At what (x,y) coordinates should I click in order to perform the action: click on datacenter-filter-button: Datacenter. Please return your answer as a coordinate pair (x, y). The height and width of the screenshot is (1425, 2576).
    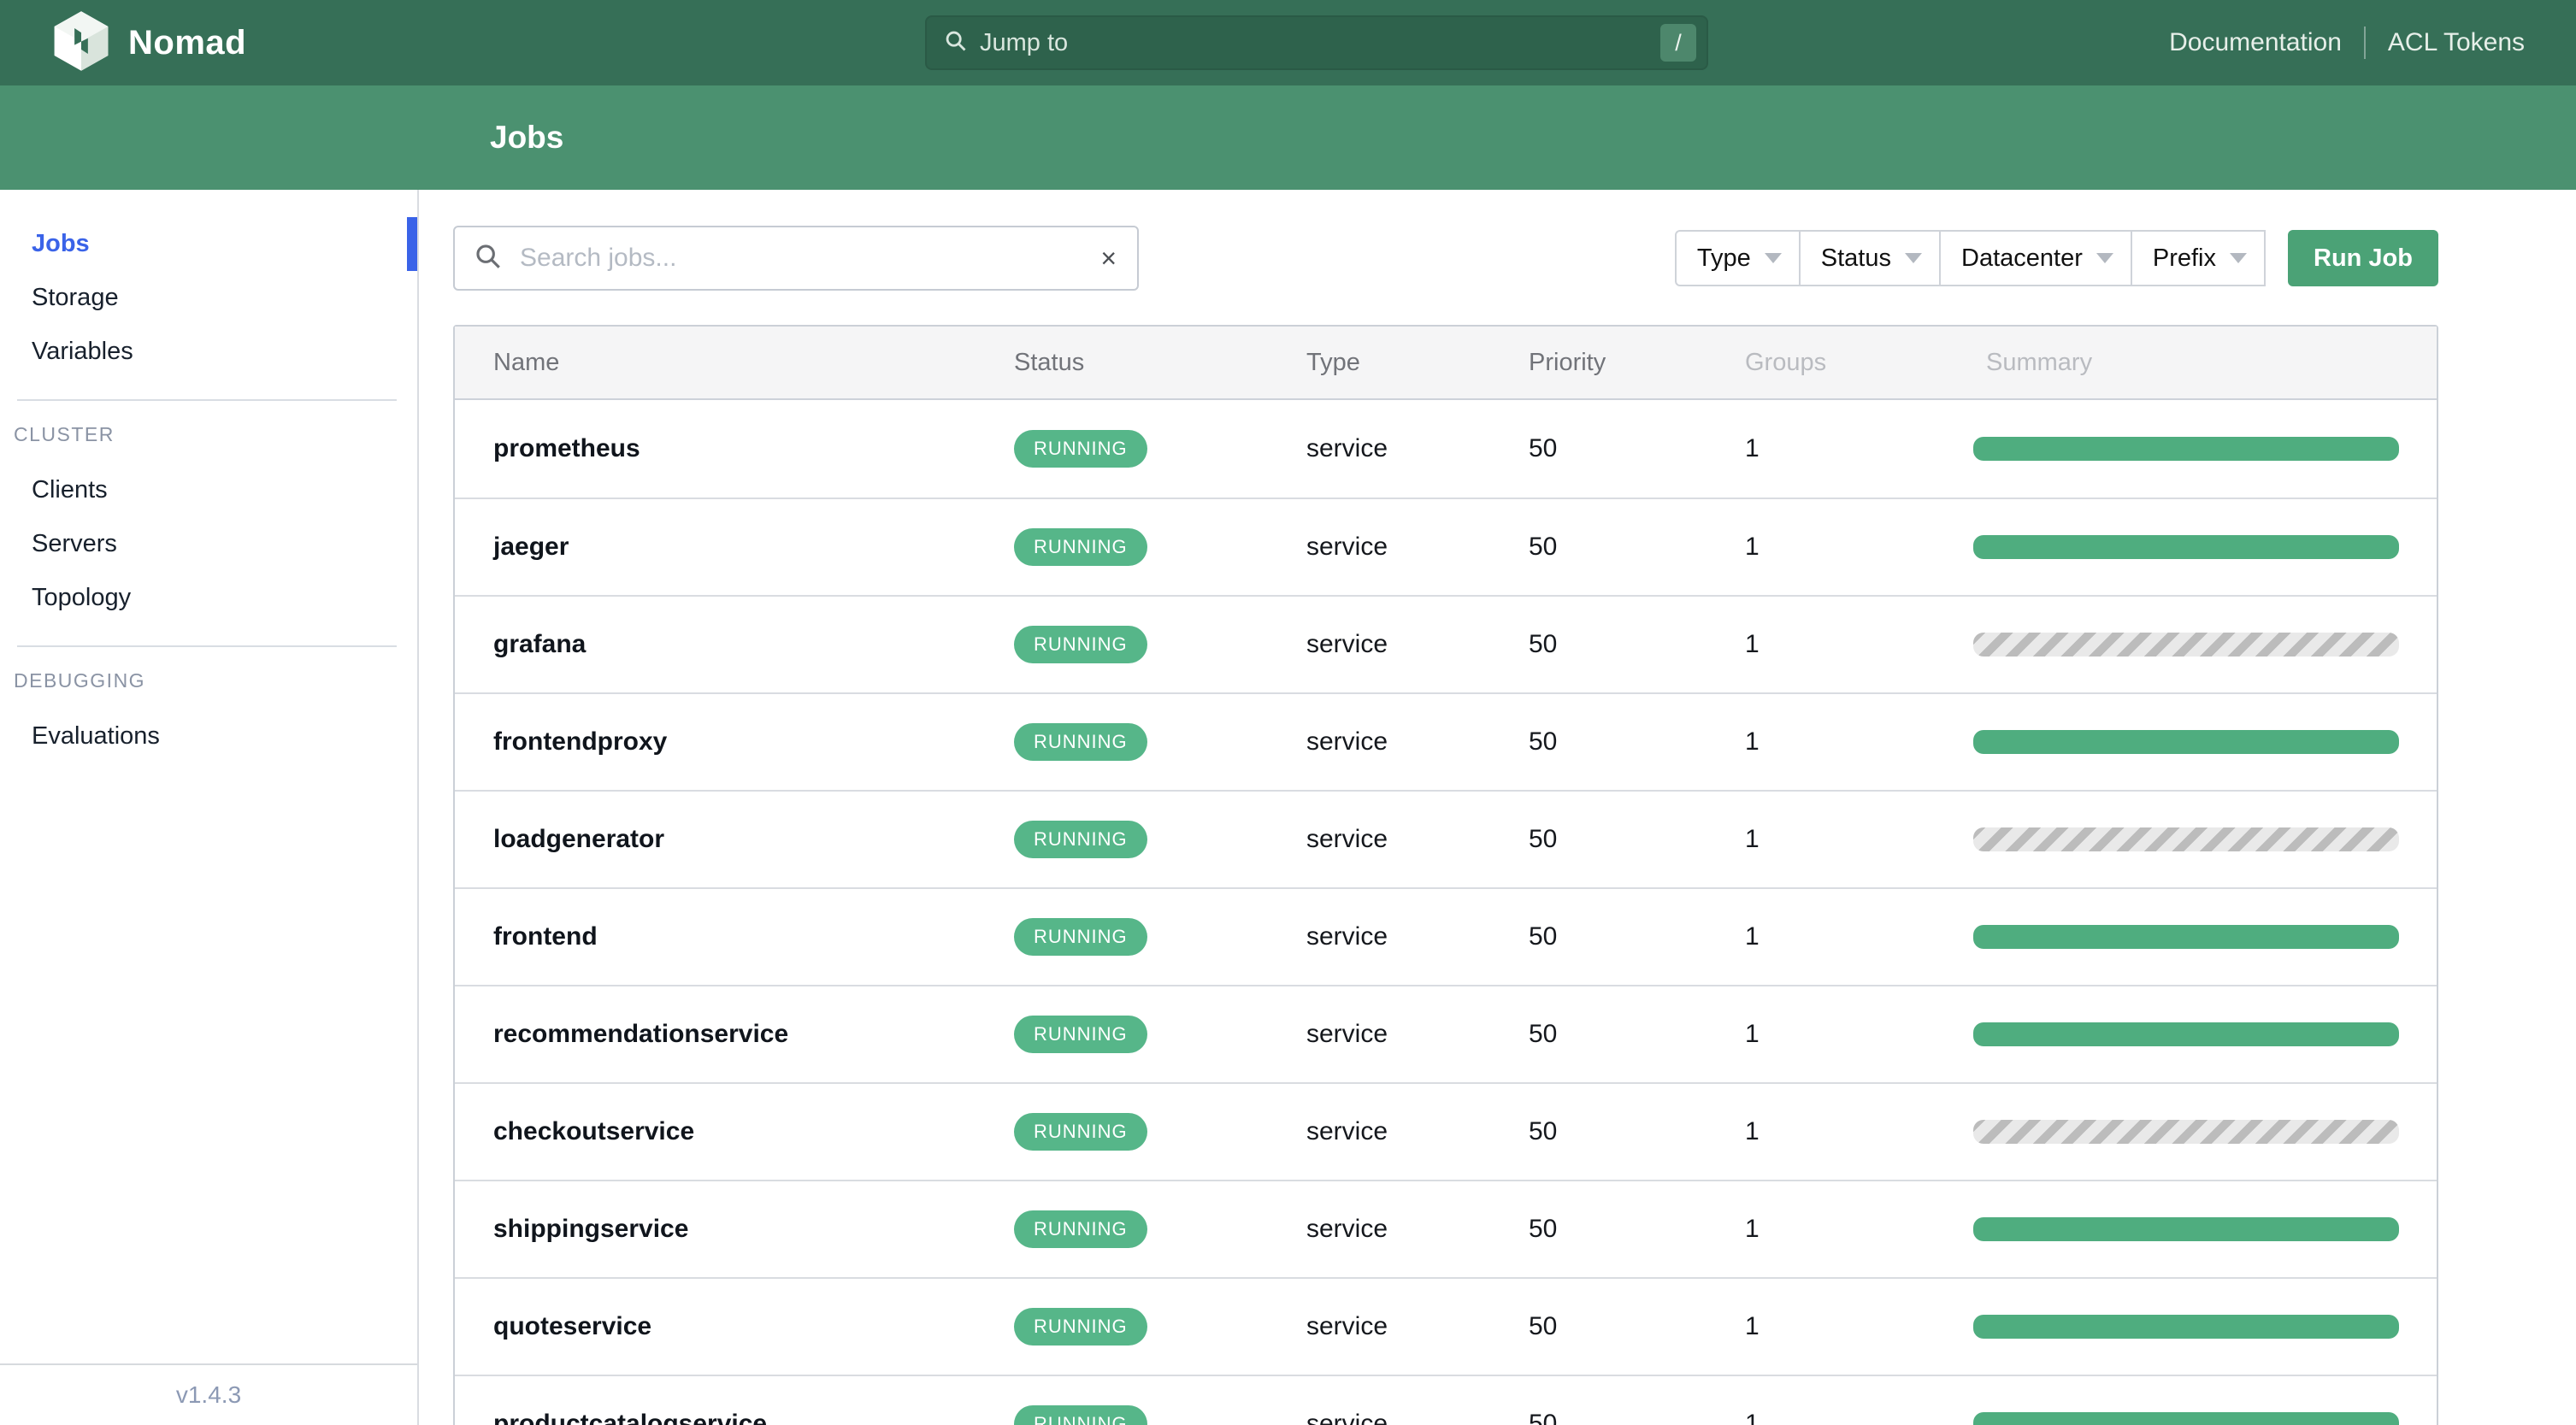
    Looking at the image, I should click on (2035, 258).